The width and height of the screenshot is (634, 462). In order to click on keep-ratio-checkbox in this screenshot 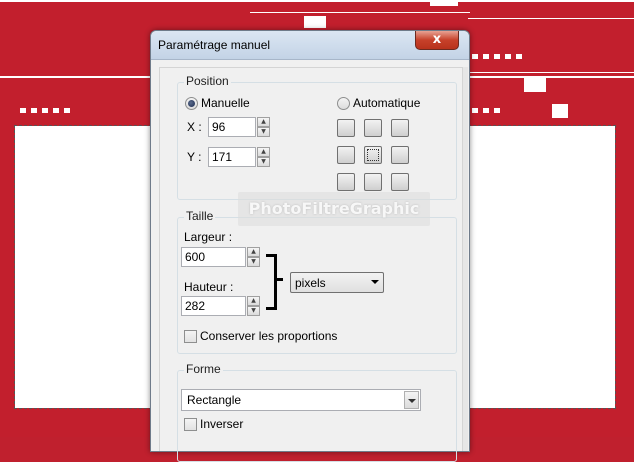, I will do `click(190, 336)`.